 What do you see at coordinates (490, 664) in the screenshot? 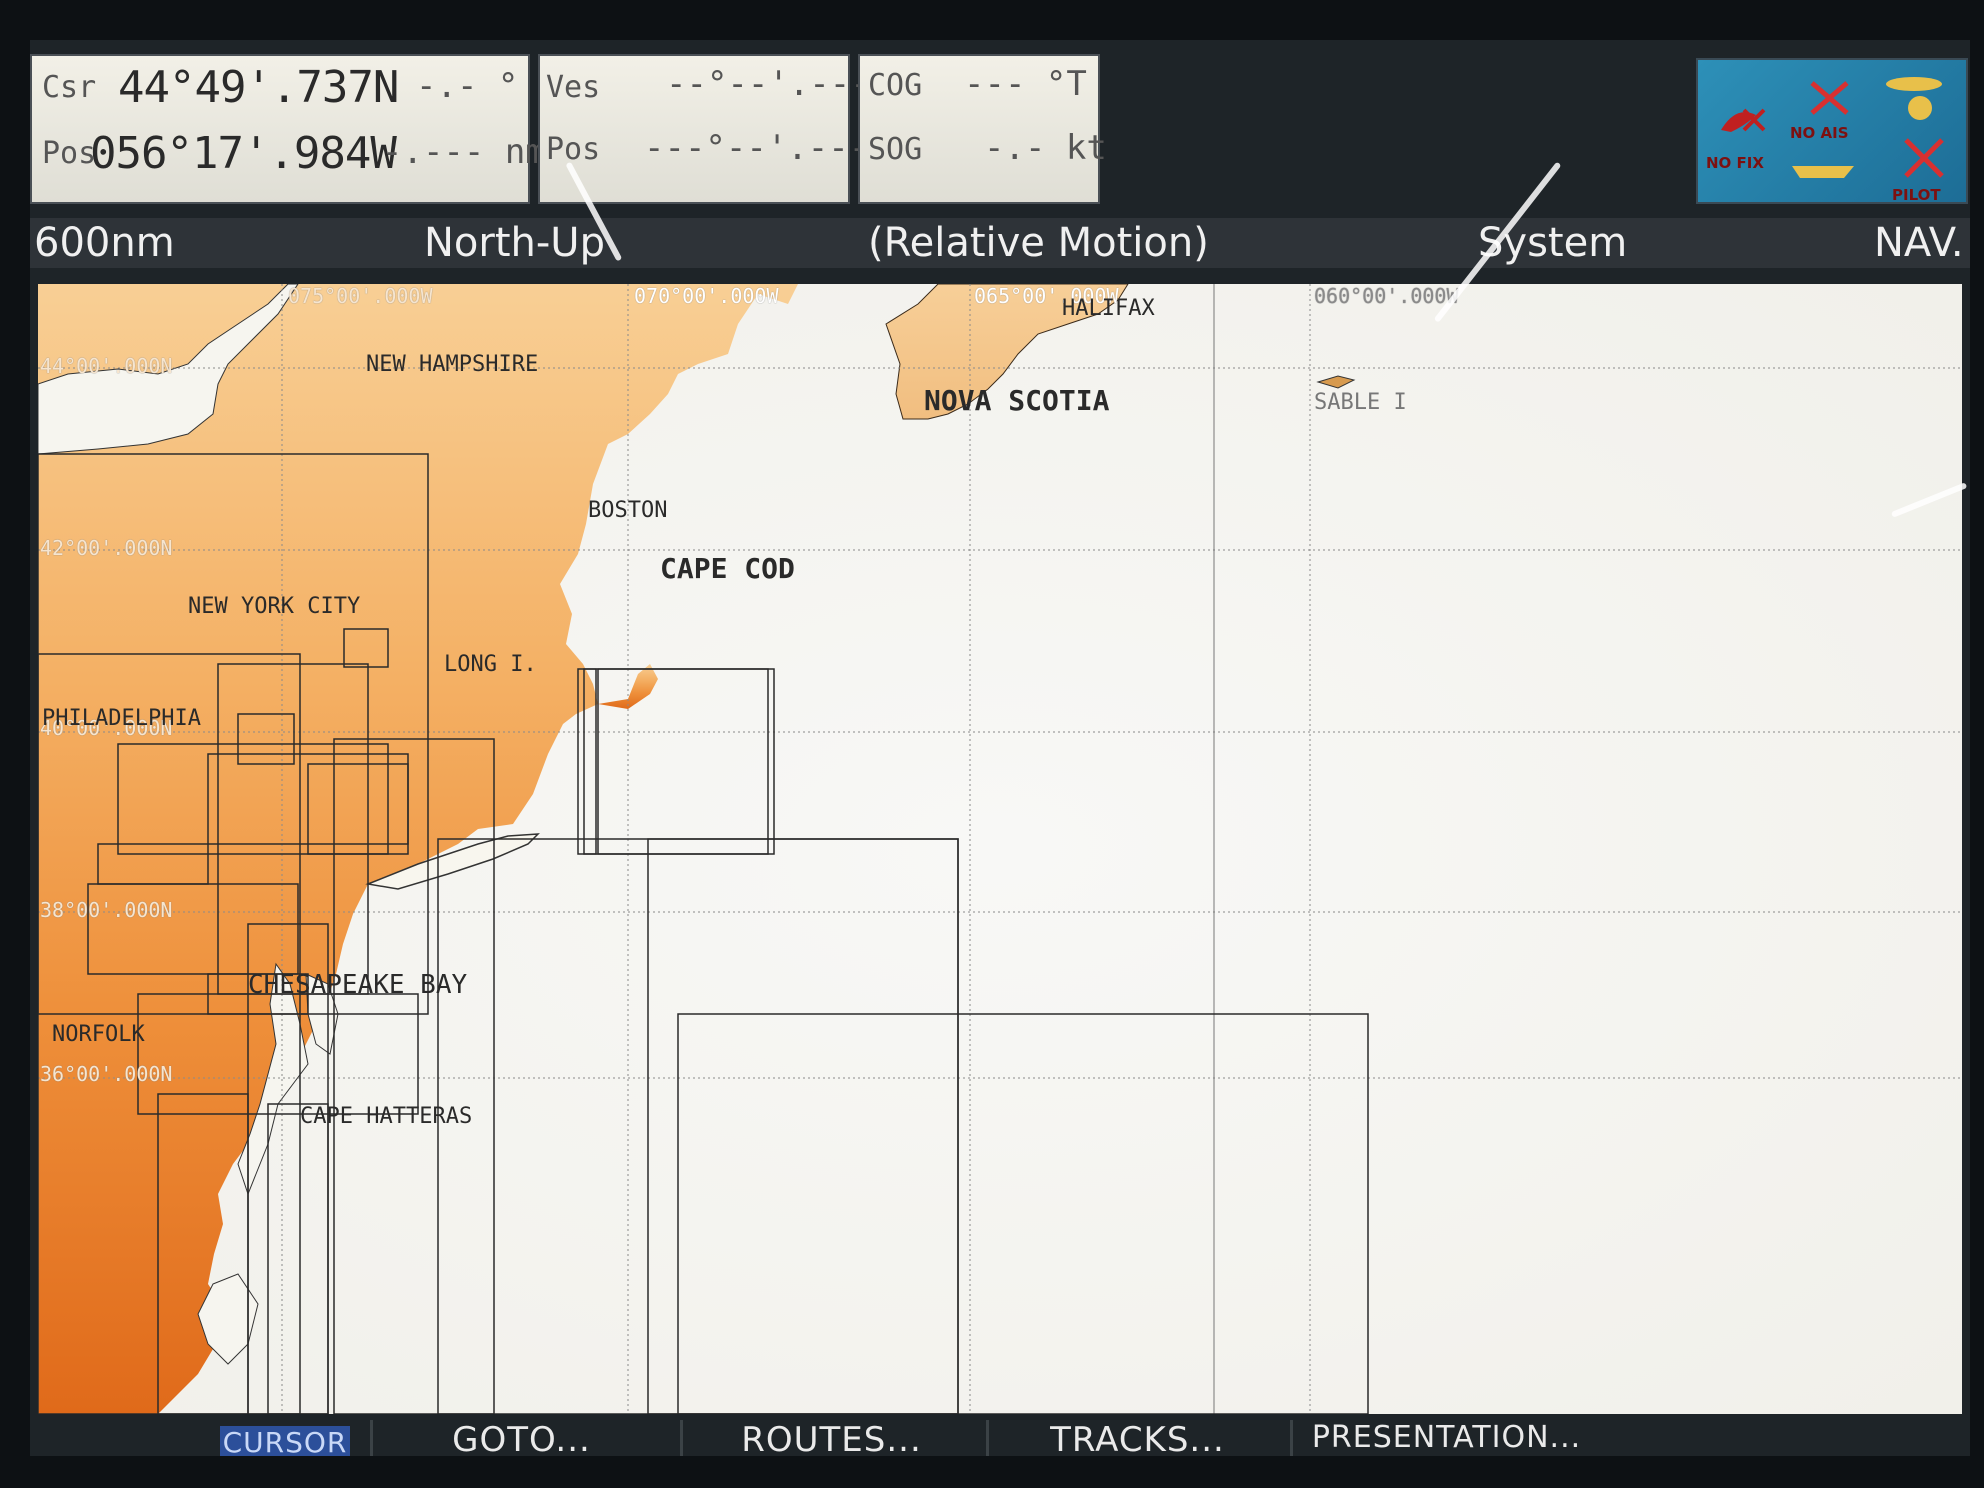
I see `label-long-island: LONG I.` at bounding box center [490, 664].